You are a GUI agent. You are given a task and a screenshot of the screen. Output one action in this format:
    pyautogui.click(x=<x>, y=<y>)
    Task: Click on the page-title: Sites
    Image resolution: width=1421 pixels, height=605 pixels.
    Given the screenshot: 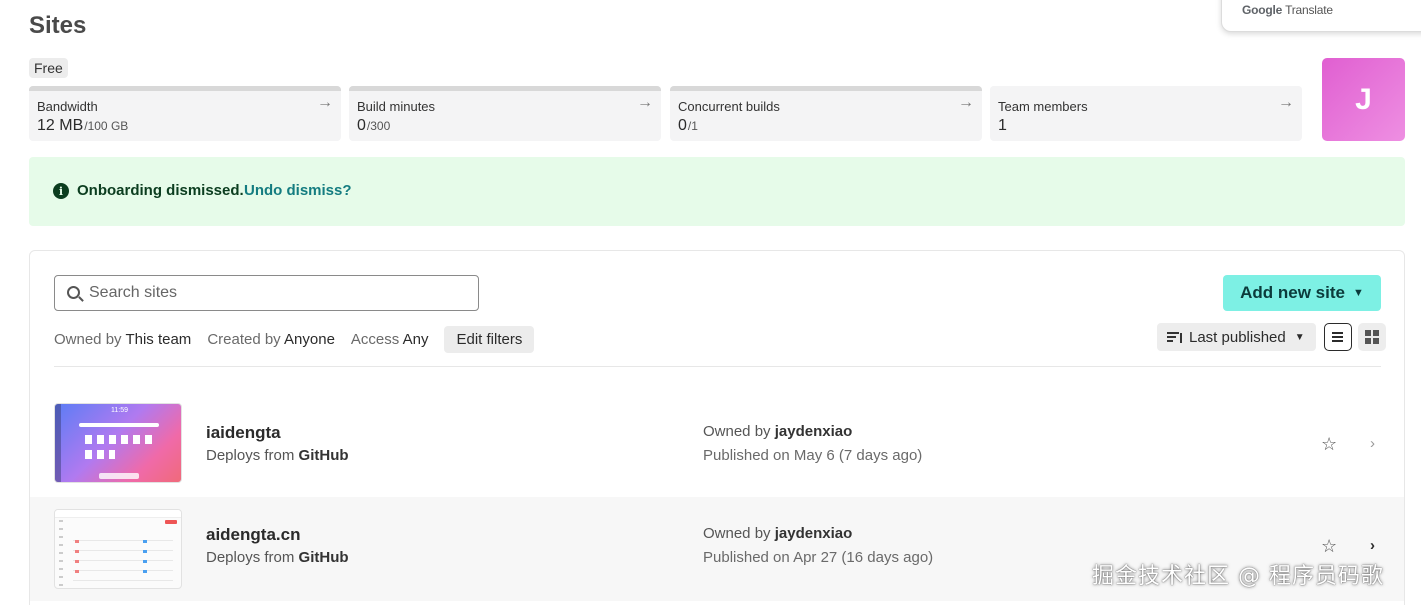 What is the action you would take?
    pyautogui.click(x=58, y=25)
    